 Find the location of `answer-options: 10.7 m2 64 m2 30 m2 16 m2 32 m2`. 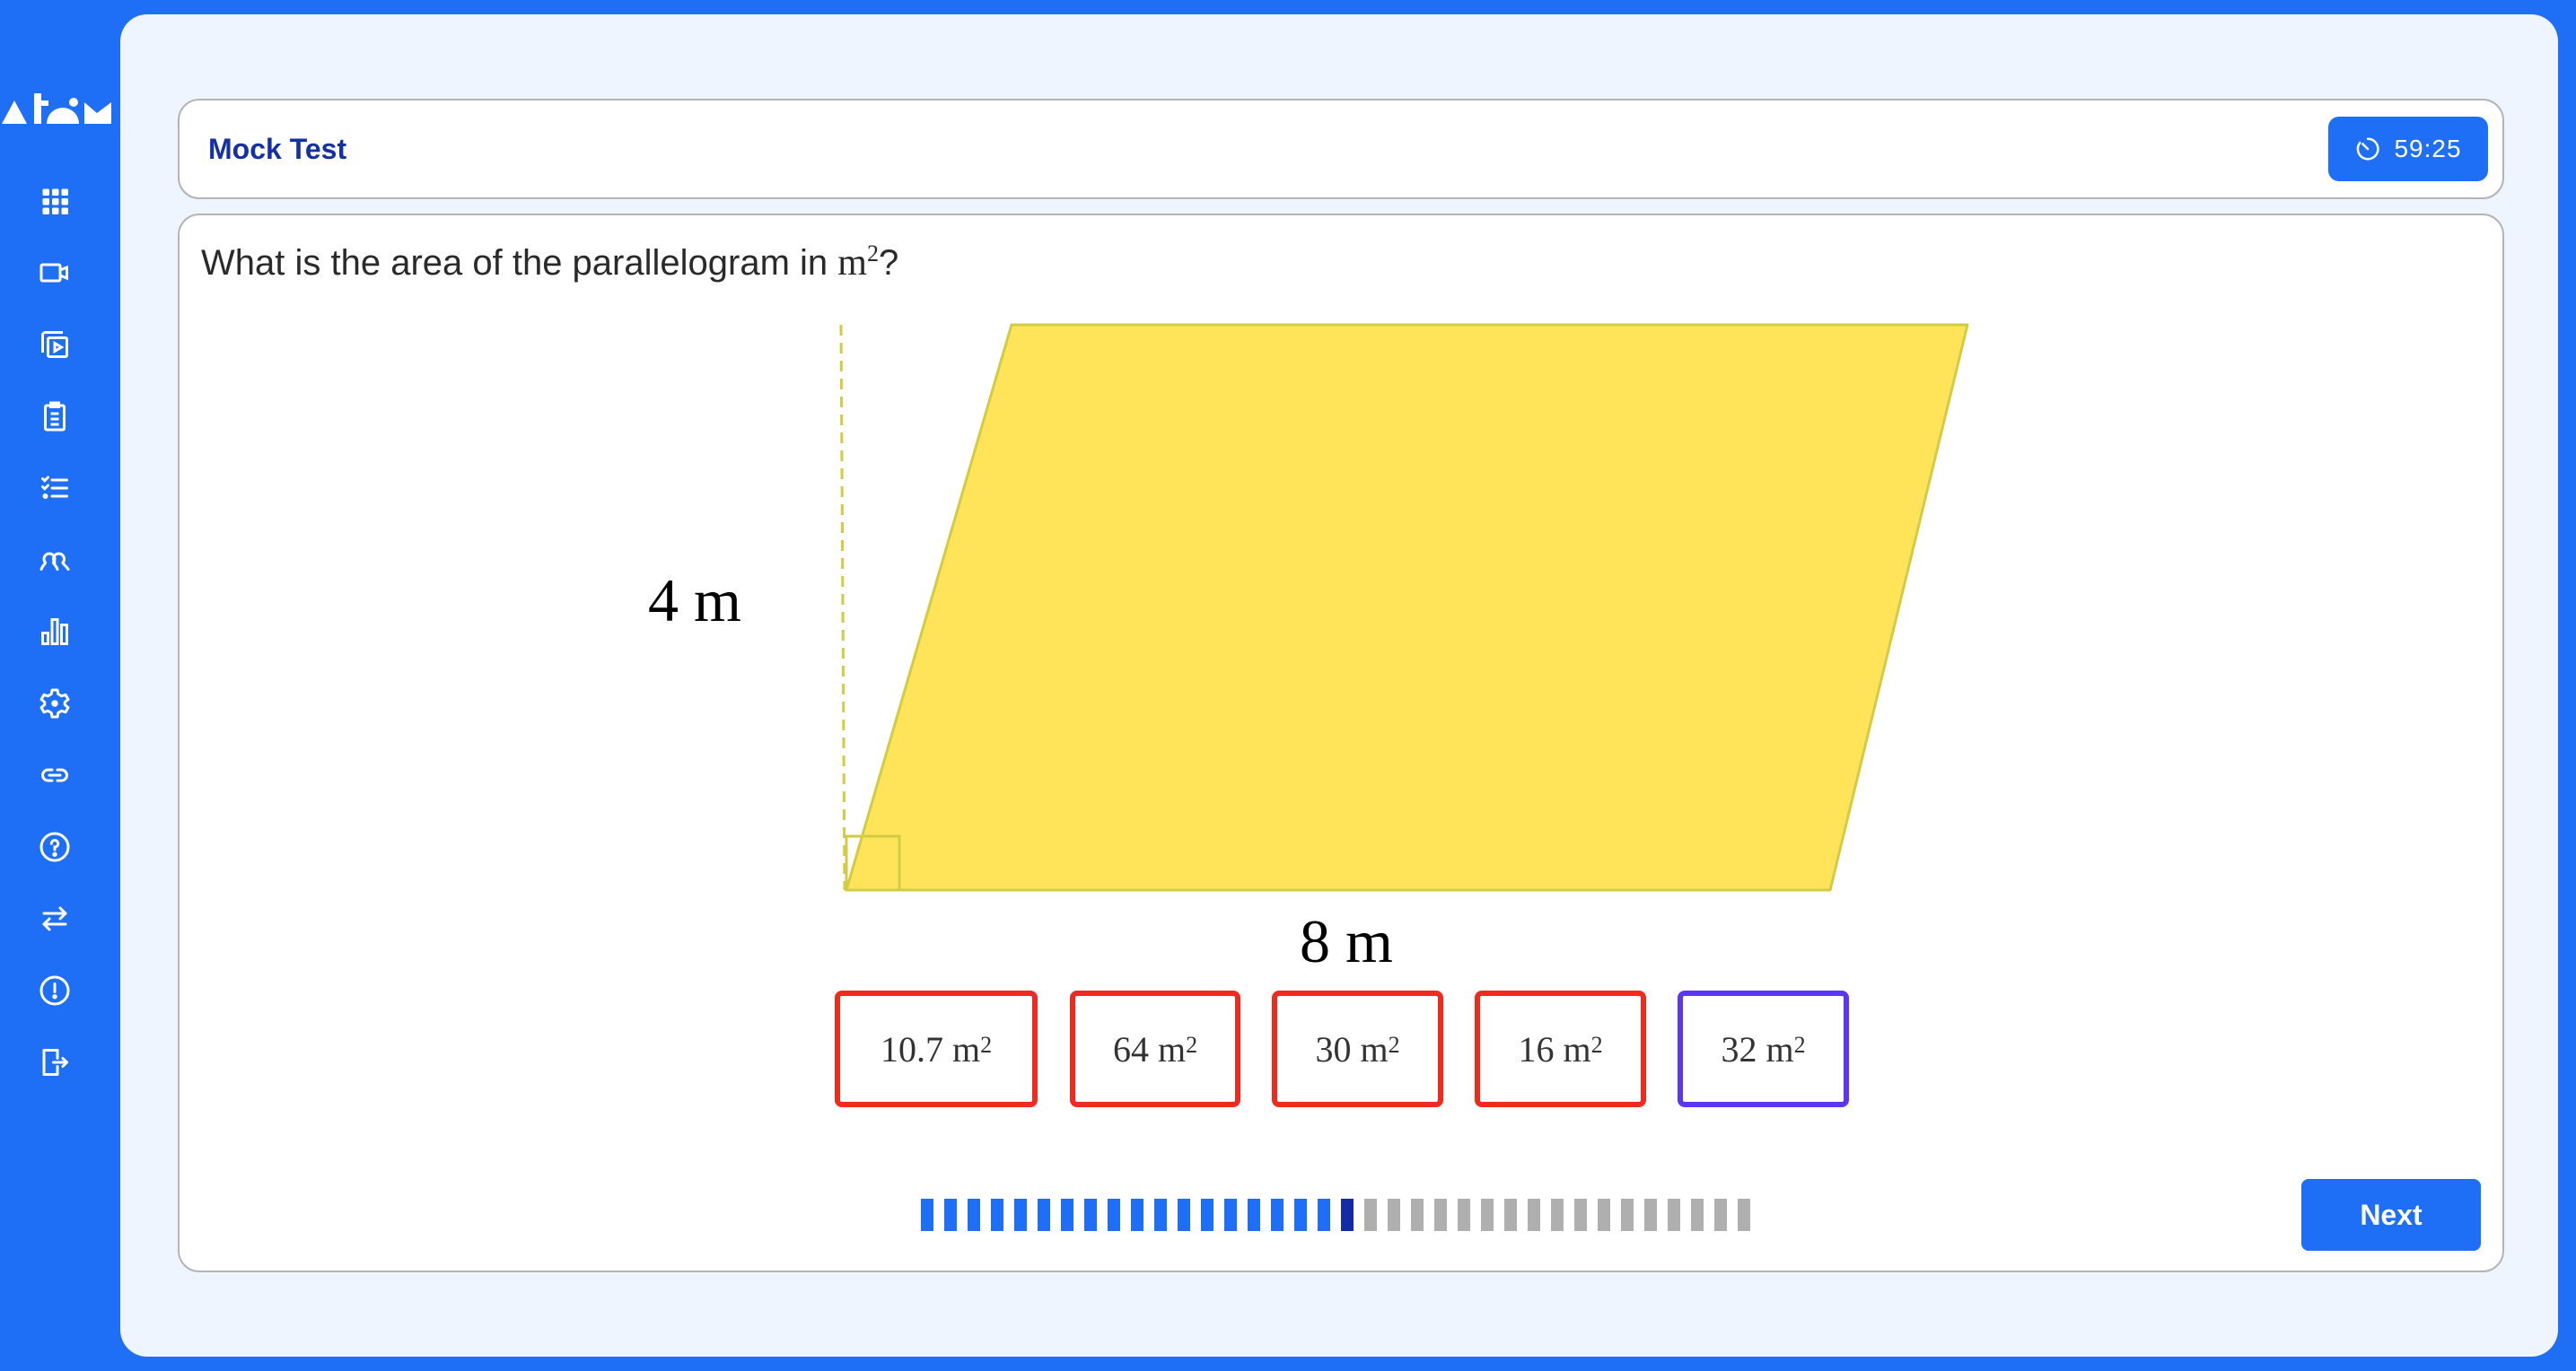

answer-options: 10.7 m2 64 m2 30 m2 16 m2 32 m2 is located at coordinates (1341, 1049).